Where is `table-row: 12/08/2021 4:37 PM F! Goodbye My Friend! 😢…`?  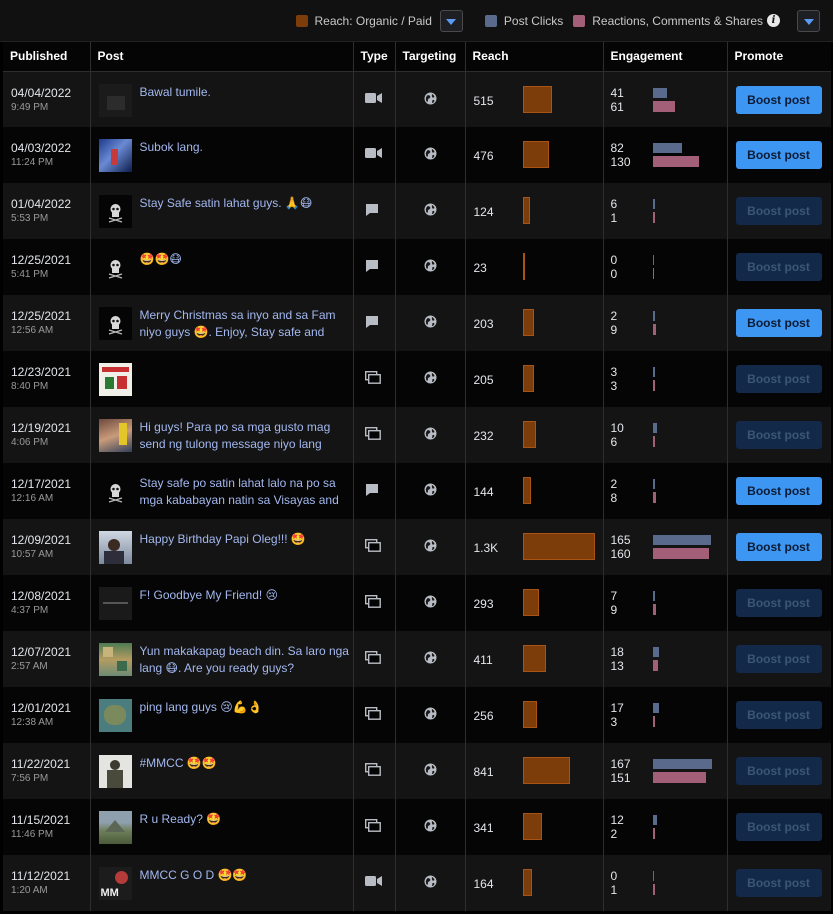
table-row: 12/08/2021 4:37 PM F! Goodbye My Friend! 😢… is located at coordinates (417, 603).